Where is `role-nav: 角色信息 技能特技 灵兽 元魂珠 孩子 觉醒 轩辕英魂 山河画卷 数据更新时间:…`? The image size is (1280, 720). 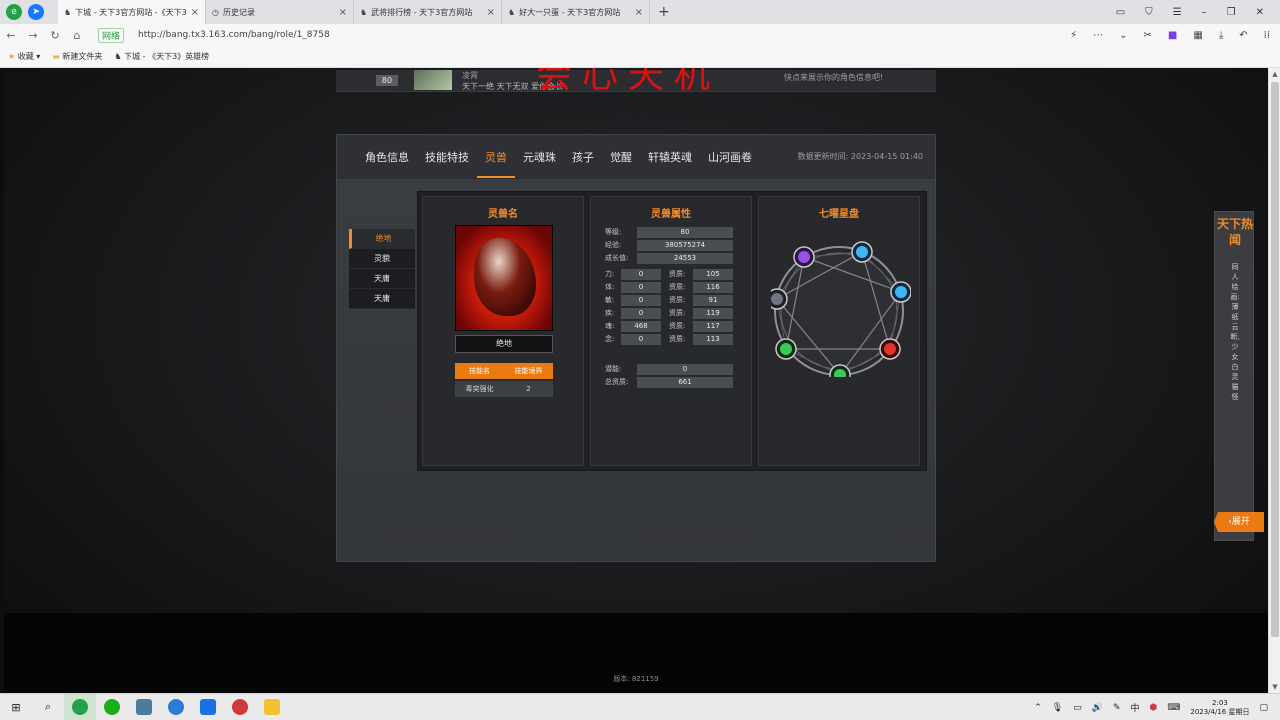
role-nav: 角色信息 技能特技 灵兽 元魂珠 孩子 觉醒 轩辕英魂 山河画卷 数据更新时间:… is located at coordinates (636, 157).